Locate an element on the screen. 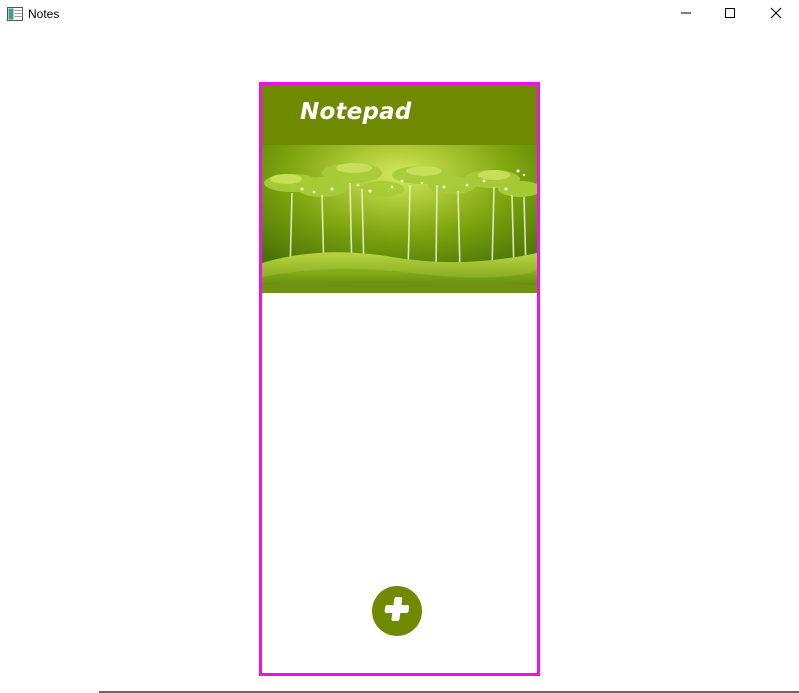  add-note-button is located at coordinates (397, 611).